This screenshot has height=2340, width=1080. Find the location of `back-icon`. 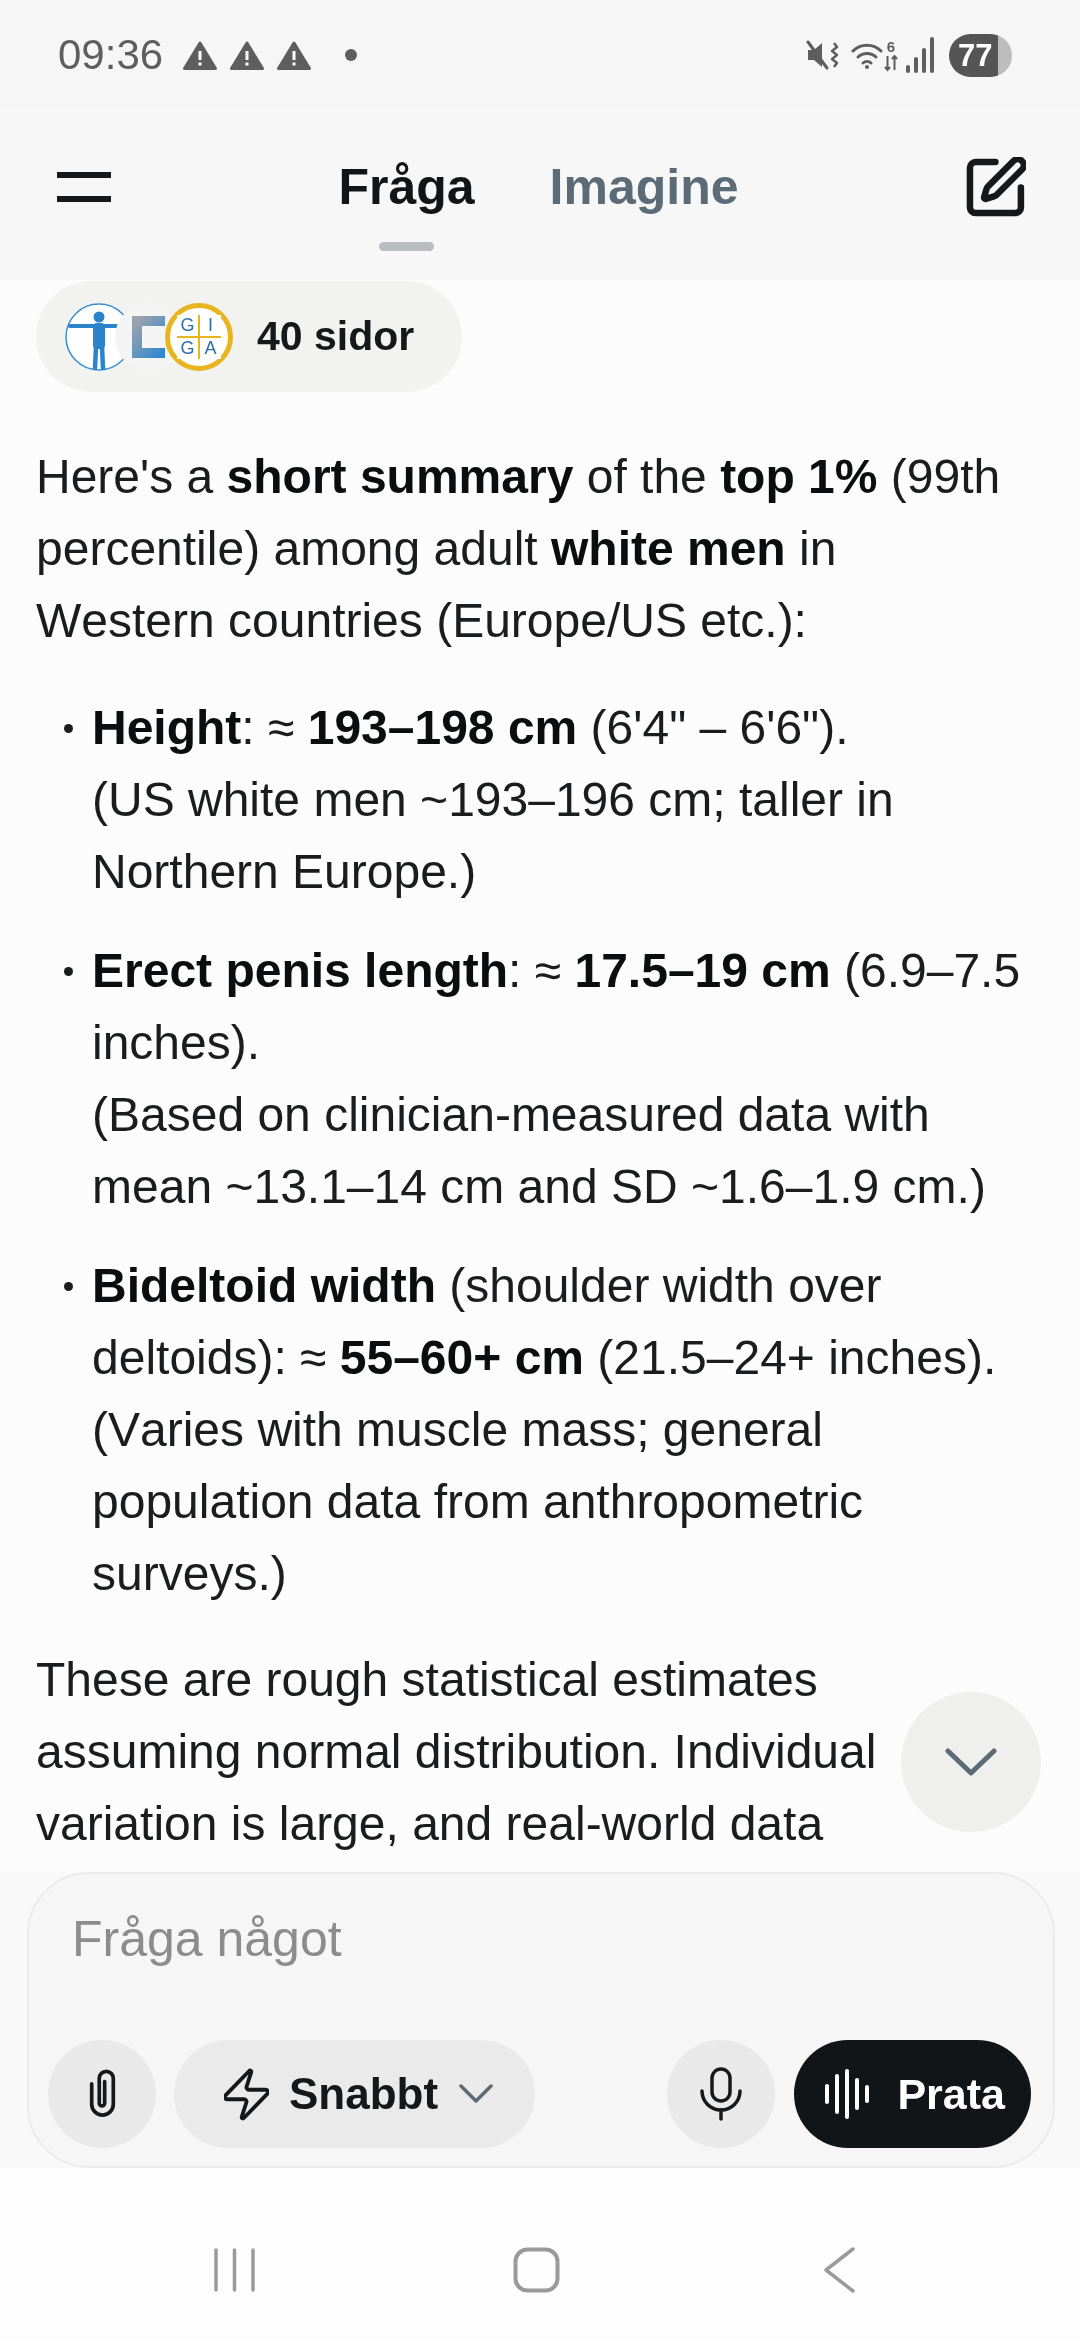

back-icon is located at coordinates (839, 2270).